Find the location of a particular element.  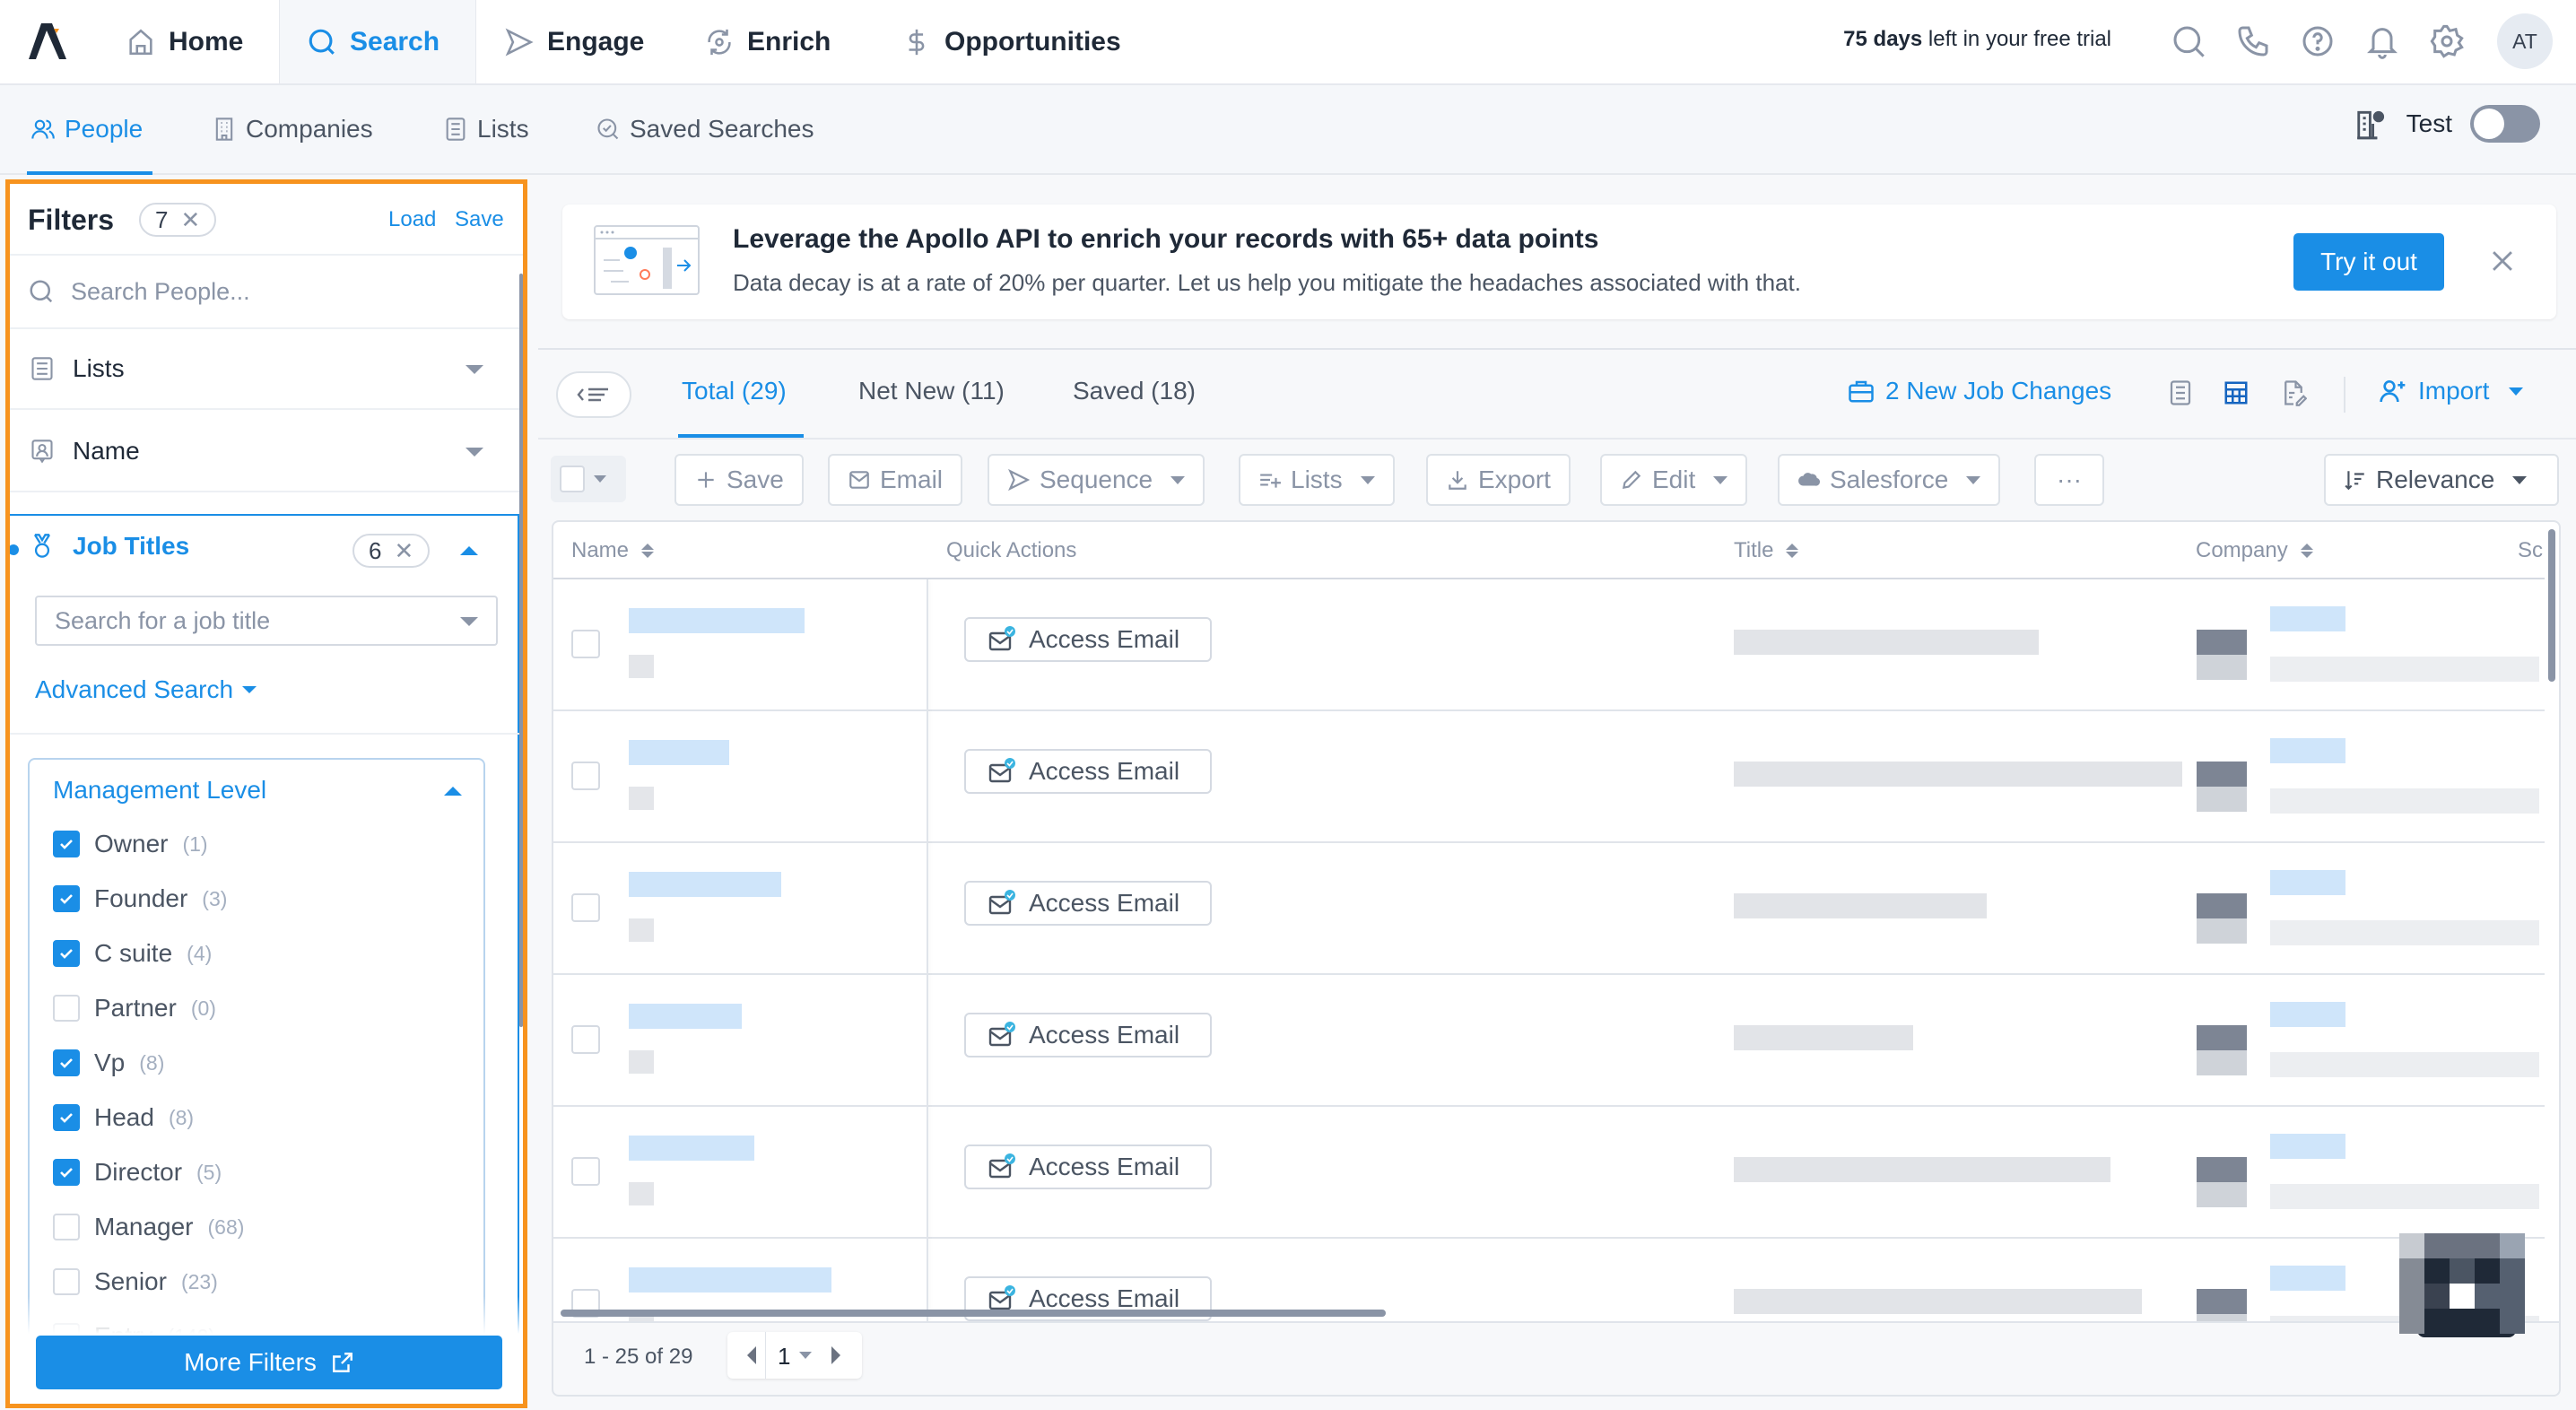

prev-page-icon is located at coordinates (751, 1355).